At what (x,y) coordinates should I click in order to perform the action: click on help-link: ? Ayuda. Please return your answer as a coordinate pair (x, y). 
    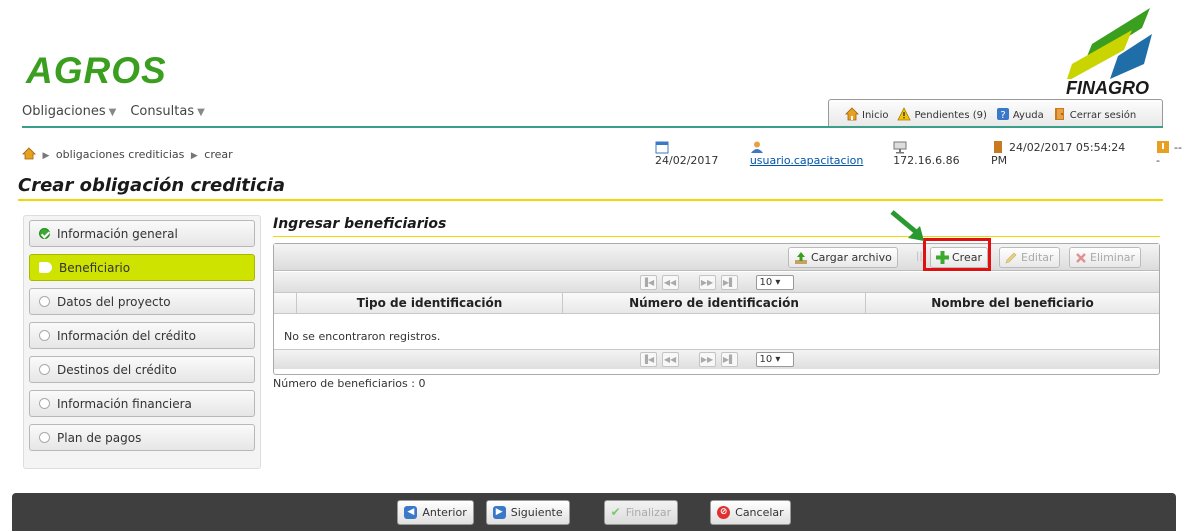
    Looking at the image, I should click on (1020, 114).